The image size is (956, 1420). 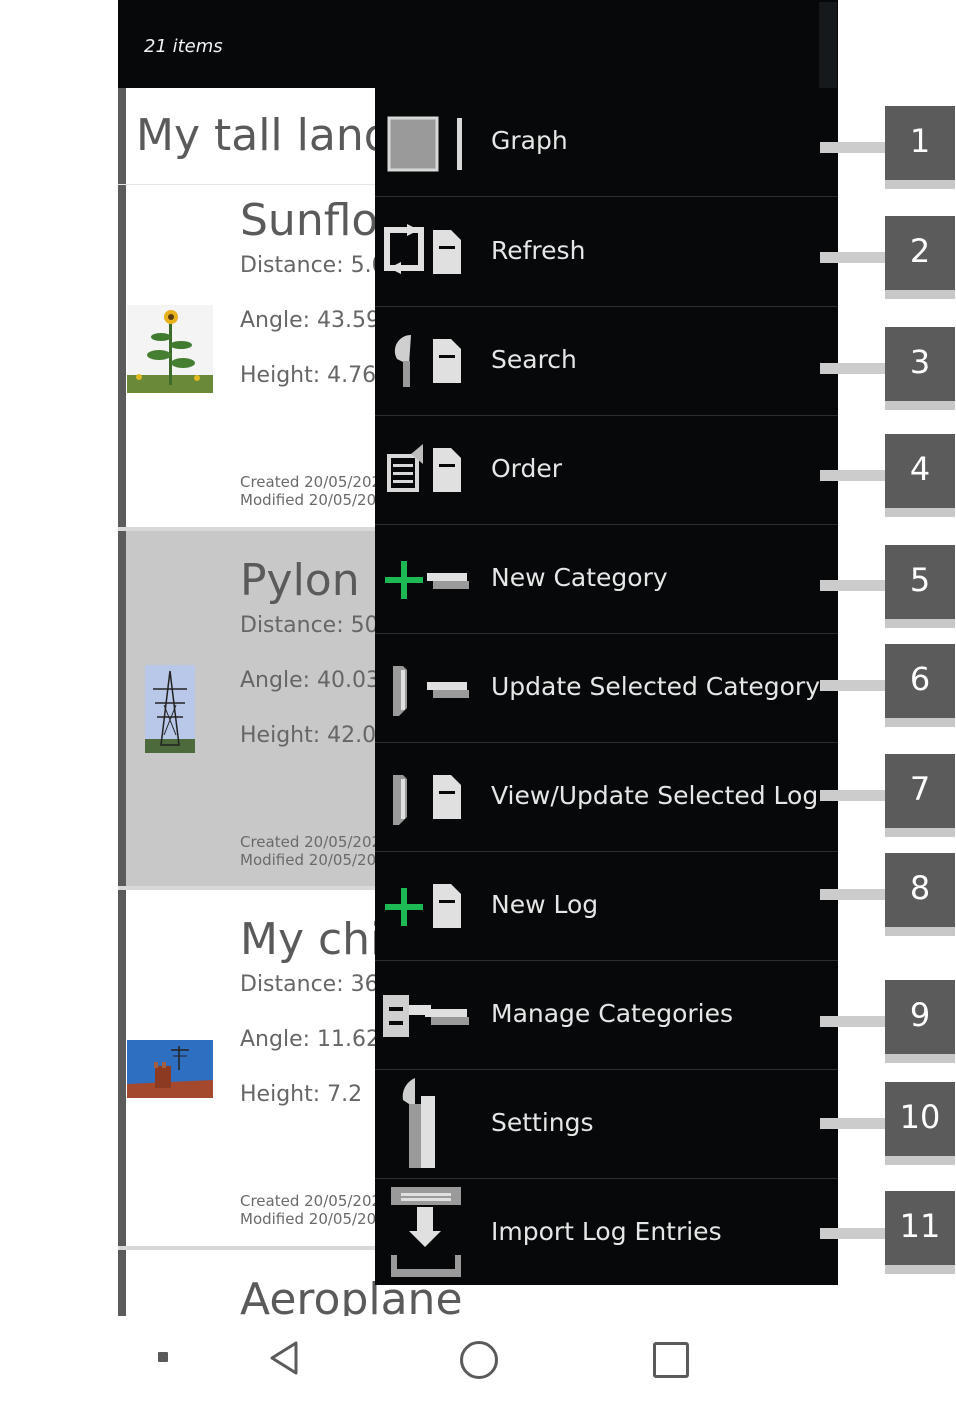 I want to click on chimney-thumbnail, so click(x=170, y=1069).